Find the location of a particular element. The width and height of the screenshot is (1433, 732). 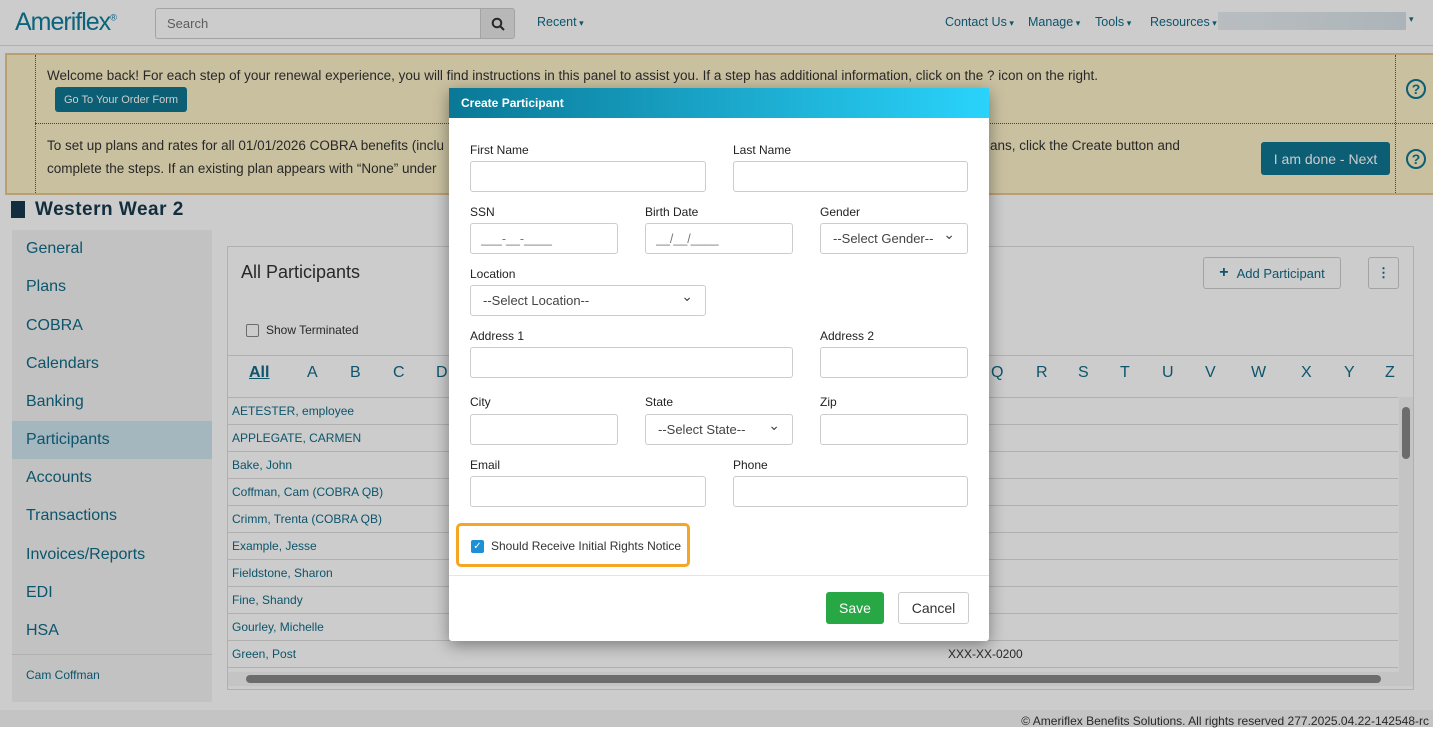

gender-label: Gender is located at coordinates (840, 212).